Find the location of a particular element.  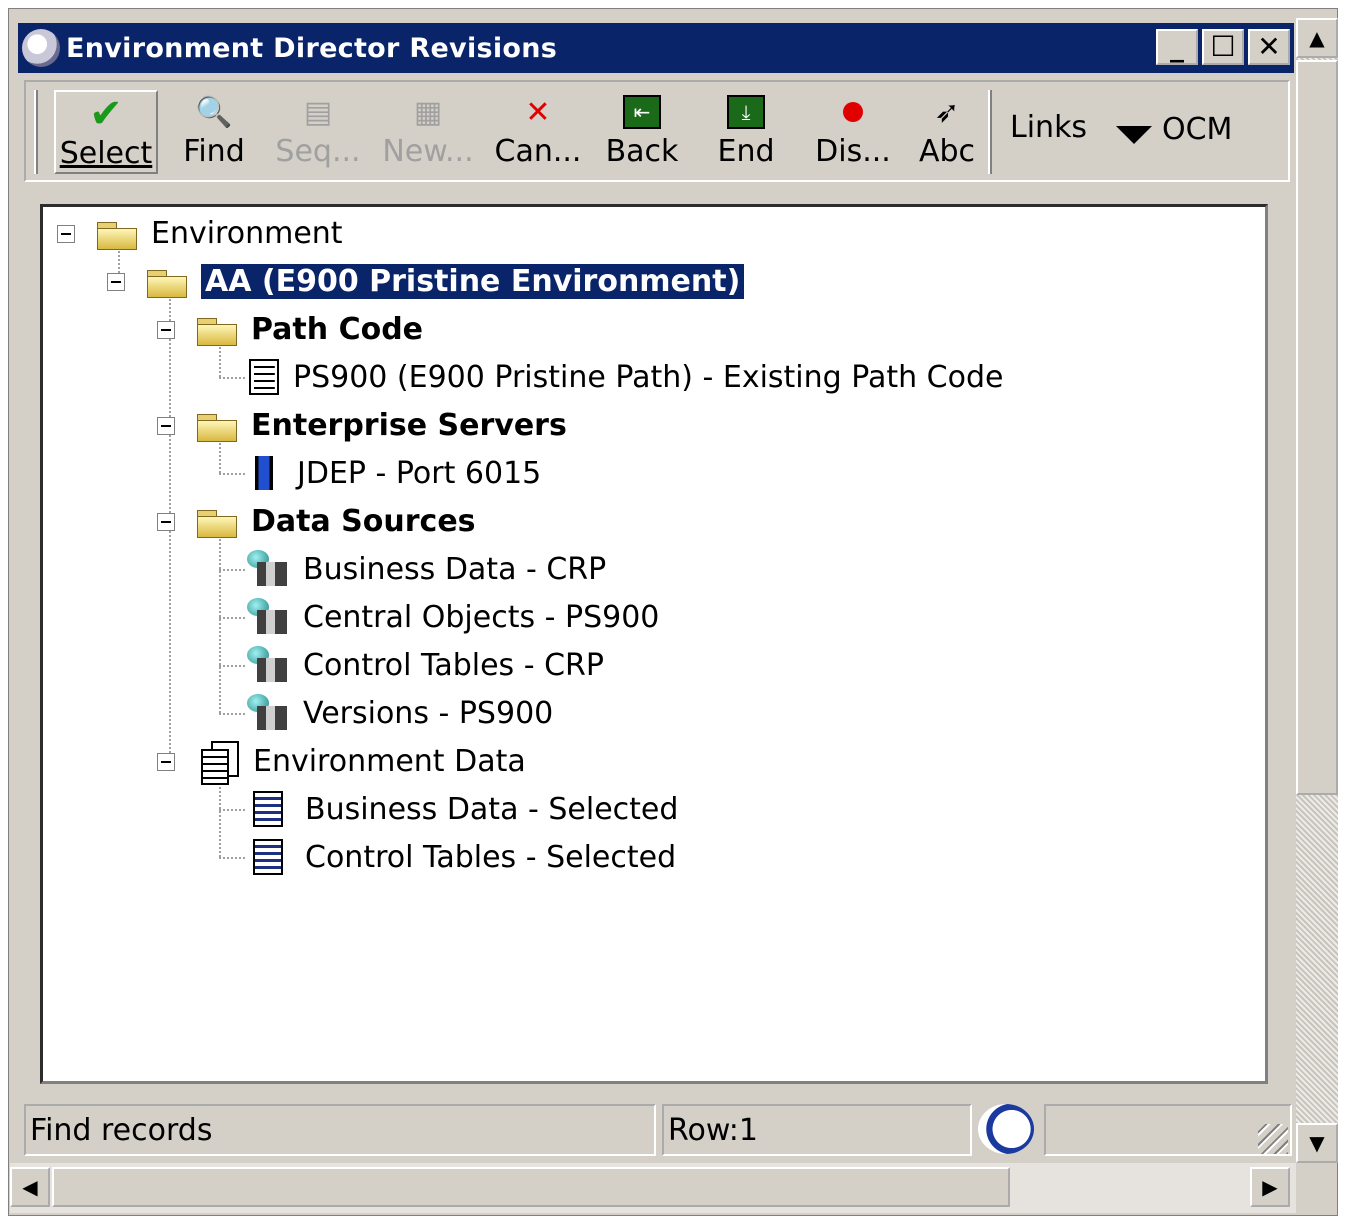

cancel-x-icon: ✕ is located at coordinates (538, 112).